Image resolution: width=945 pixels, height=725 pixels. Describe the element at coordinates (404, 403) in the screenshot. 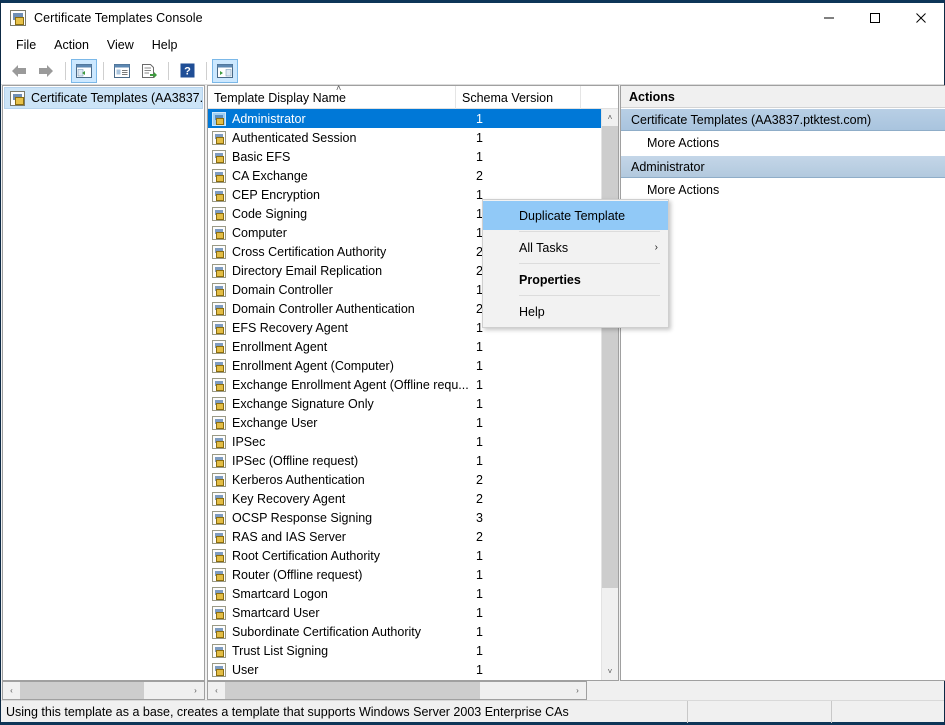

I see `table-row: Exchange Signature Only 1` at that location.